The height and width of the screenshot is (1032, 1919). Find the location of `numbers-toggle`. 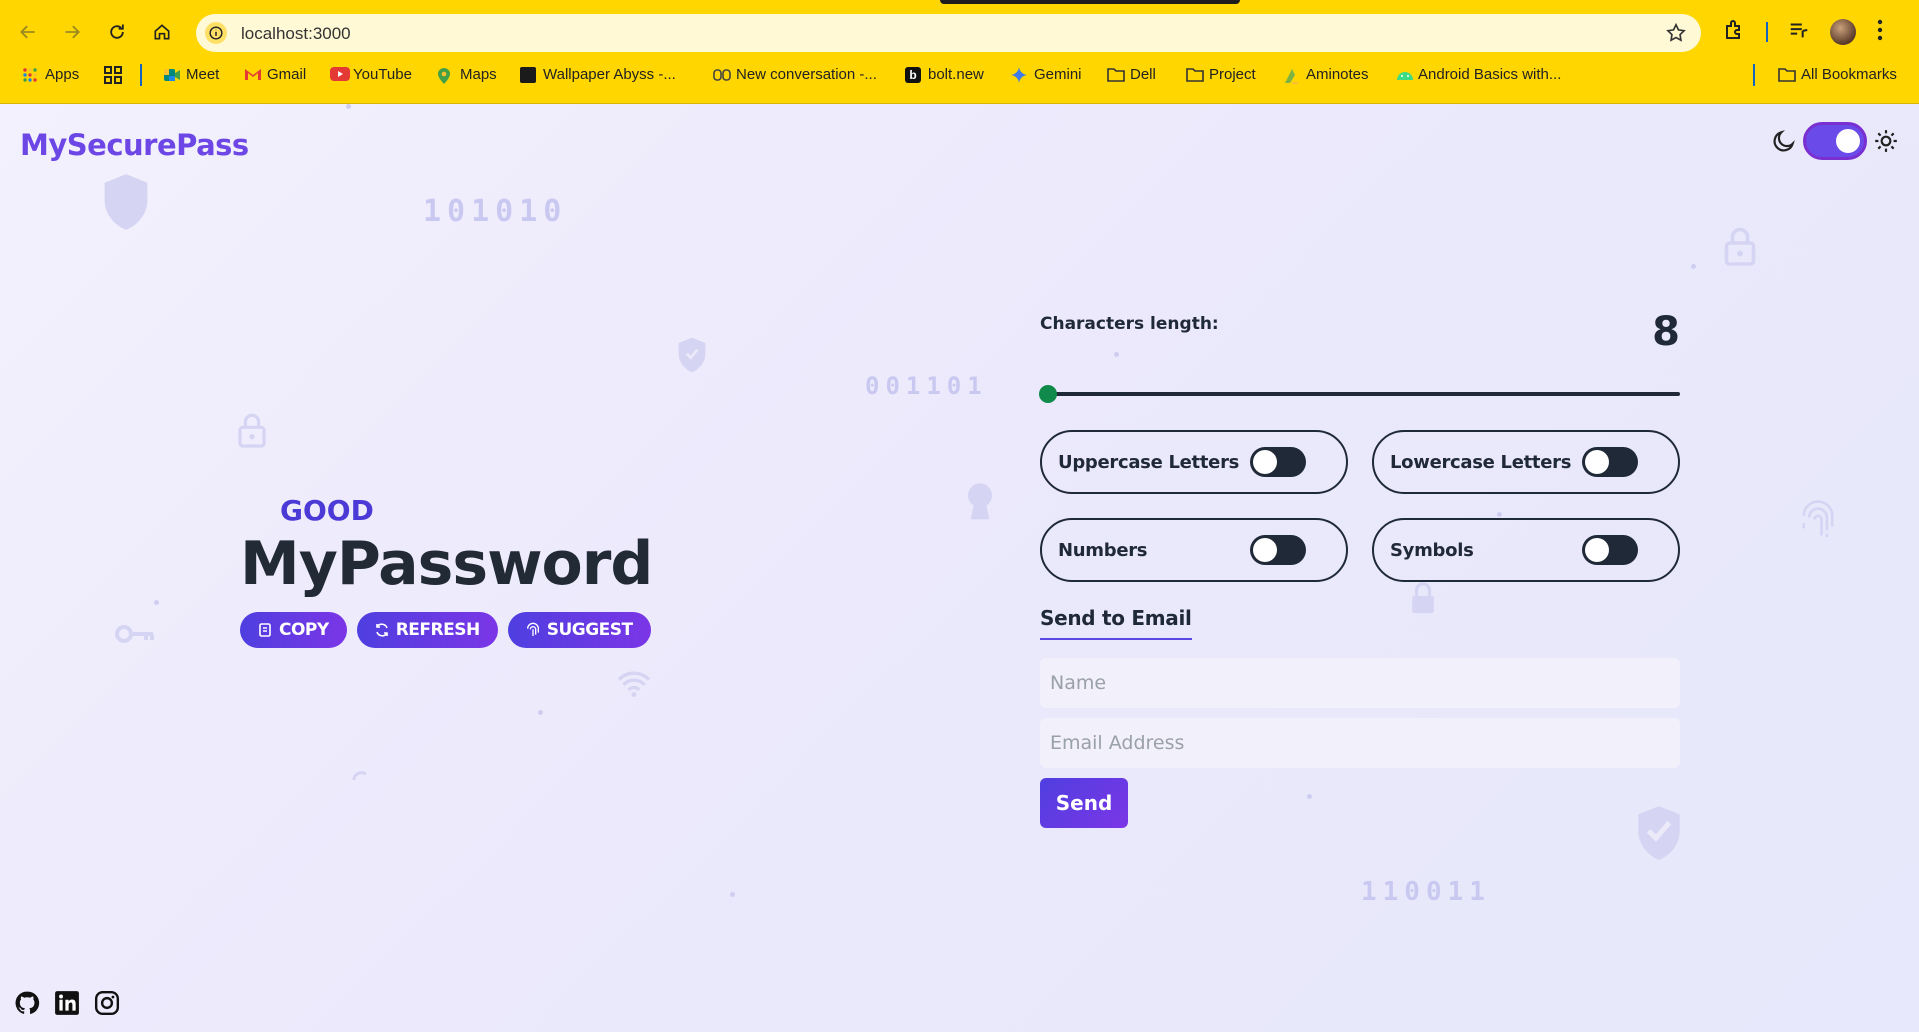

numbers-toggle is located at coordinates (1278, 550).